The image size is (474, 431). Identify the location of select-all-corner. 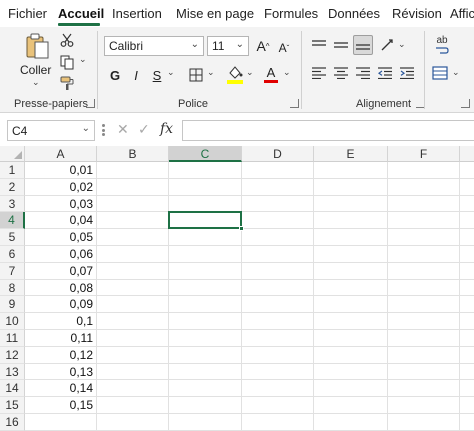
(12, 154).